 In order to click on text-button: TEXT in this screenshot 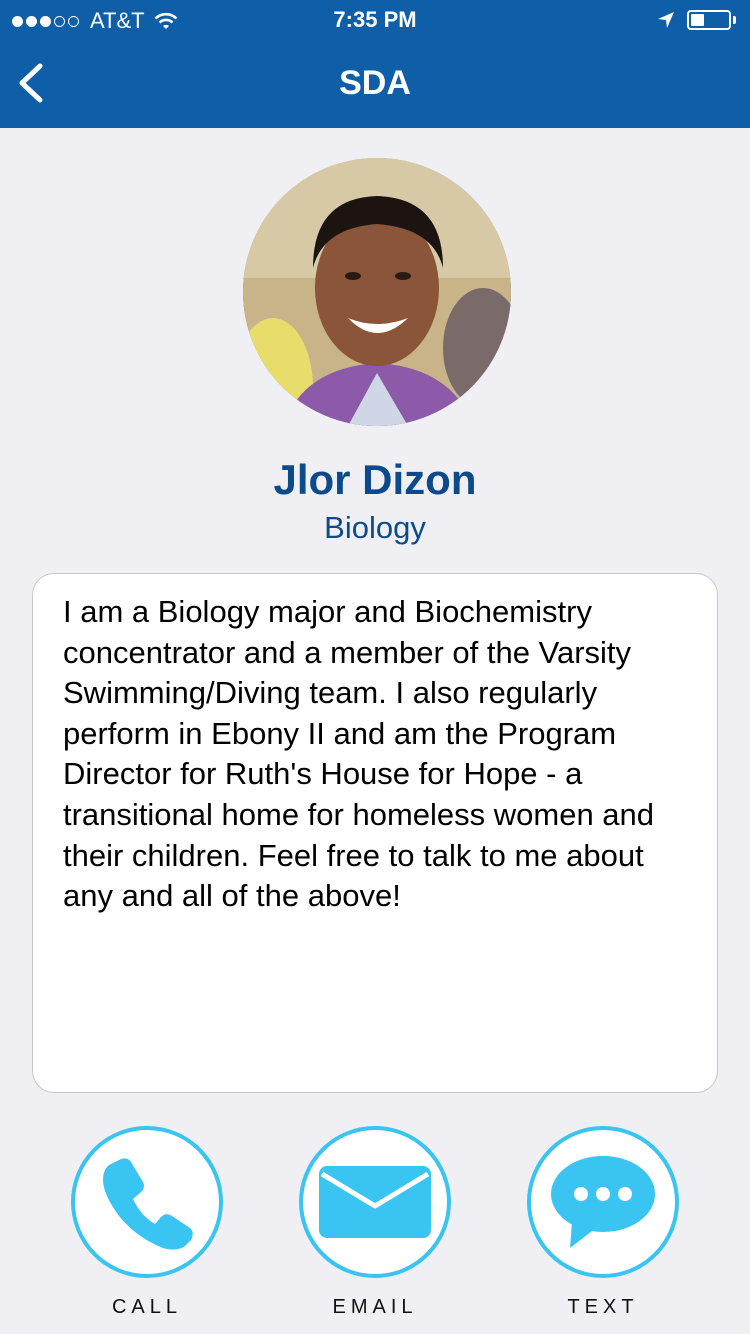, I will do `click(605, 1226)`.